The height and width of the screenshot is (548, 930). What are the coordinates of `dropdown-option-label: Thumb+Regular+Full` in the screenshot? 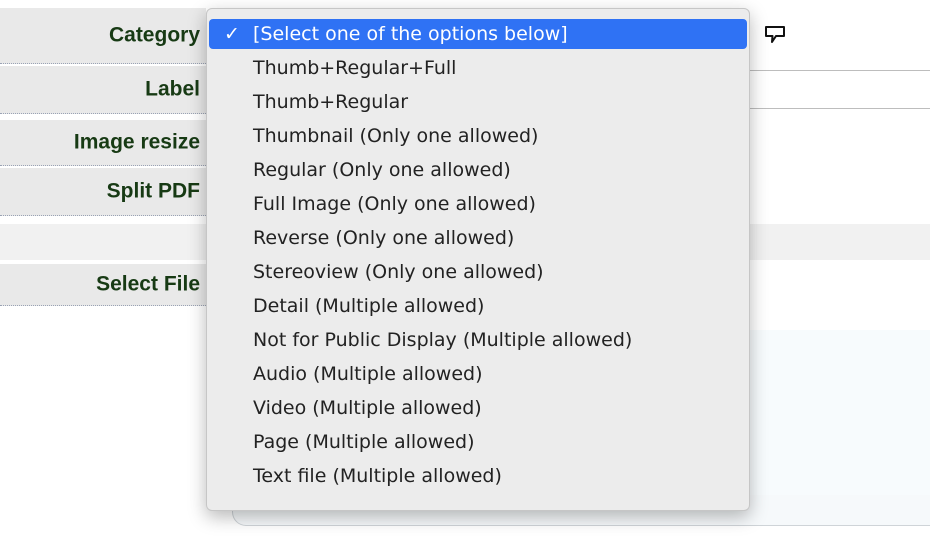 It's located at (355, 68).